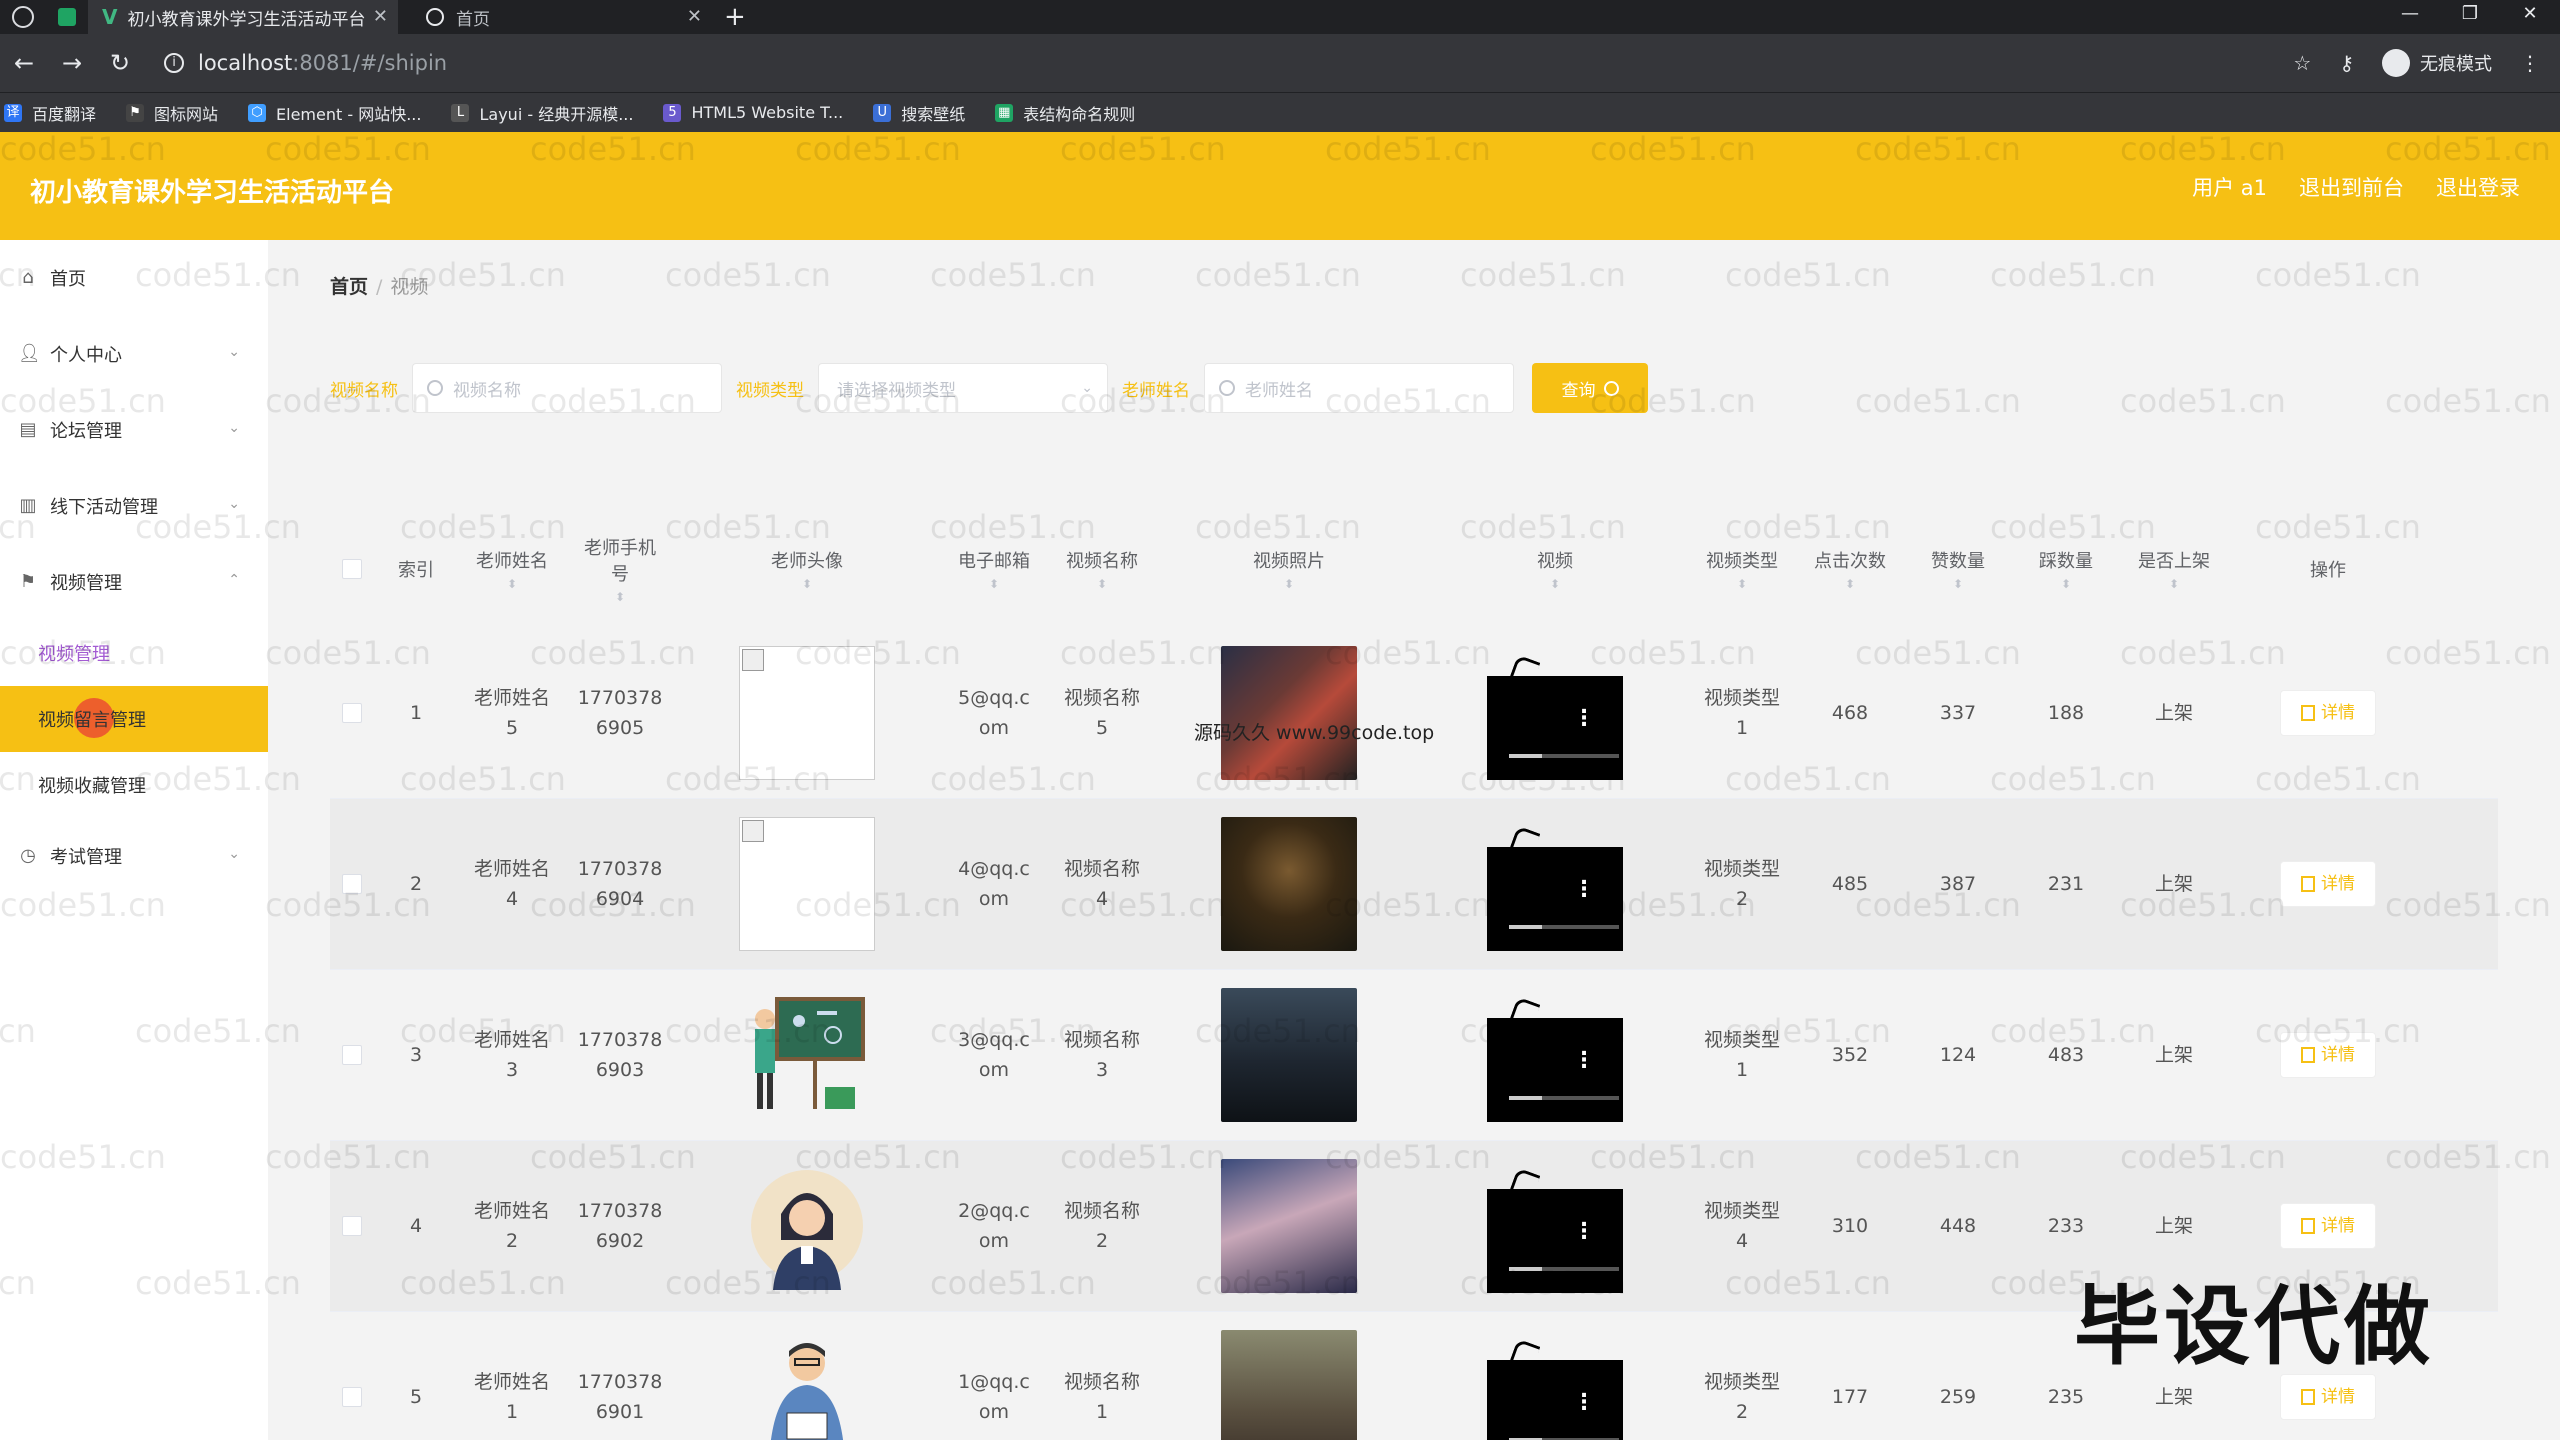 The image size is (2560, 1440). I want to click on globe-icon, so click(435, 17).